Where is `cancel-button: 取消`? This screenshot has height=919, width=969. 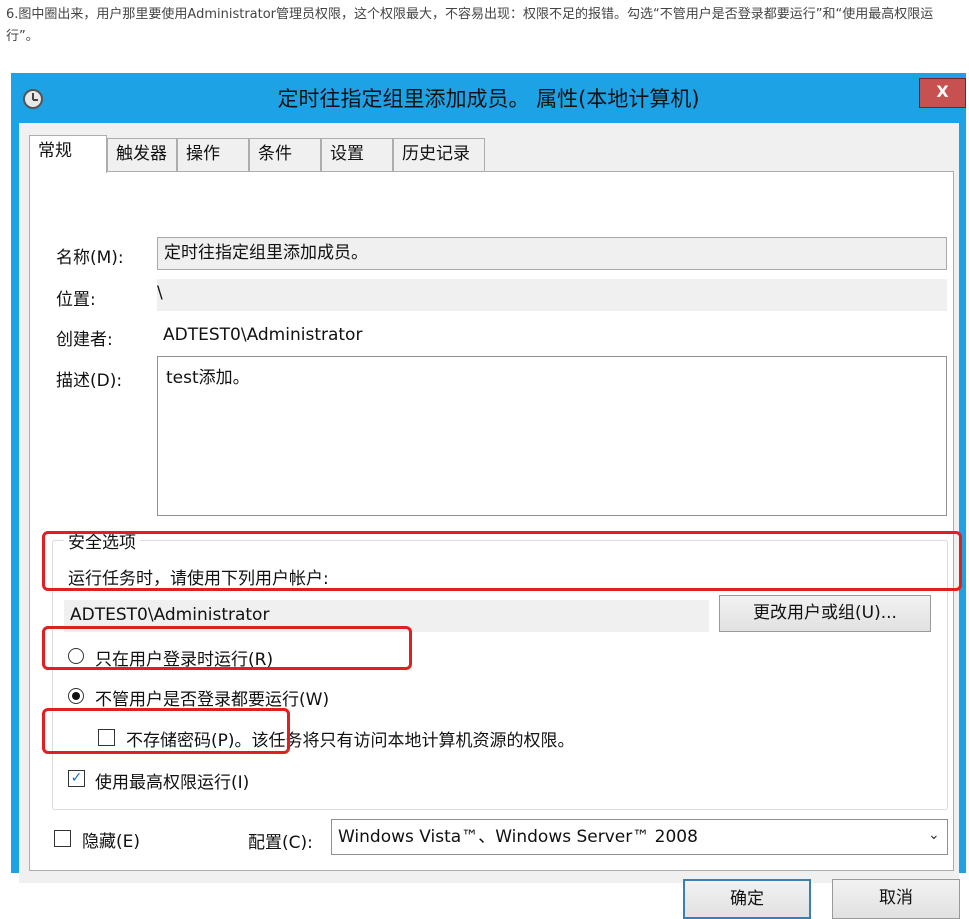
cancel-button: 取消 is located at coordinates (896, 899).